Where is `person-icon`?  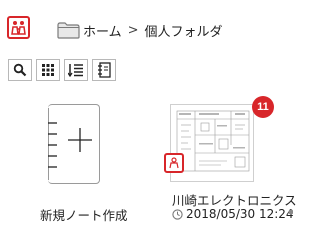 person-icon is located at coordinates (174, 163).